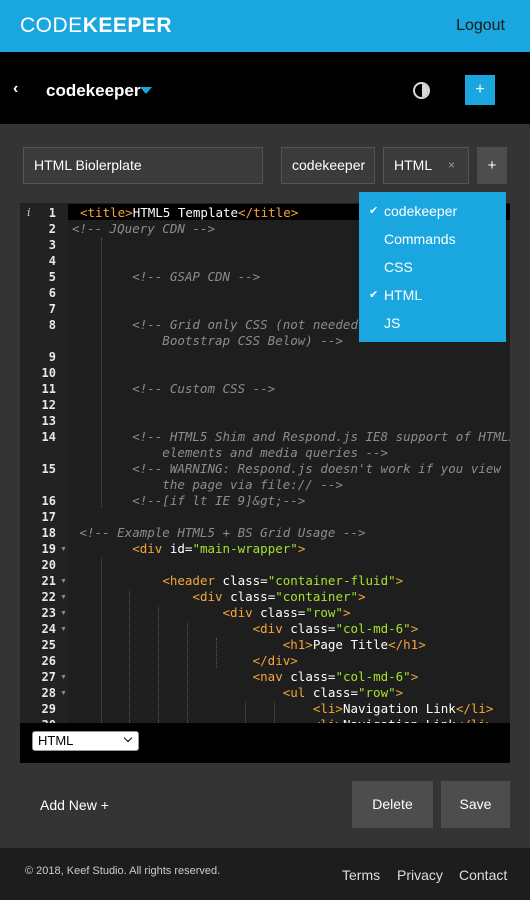 This screenshot has width=530, height=900. What do you see at coordinates (48, 613) in the screenshot?
I see `line-number: 23` at bounding box center [48, 613].